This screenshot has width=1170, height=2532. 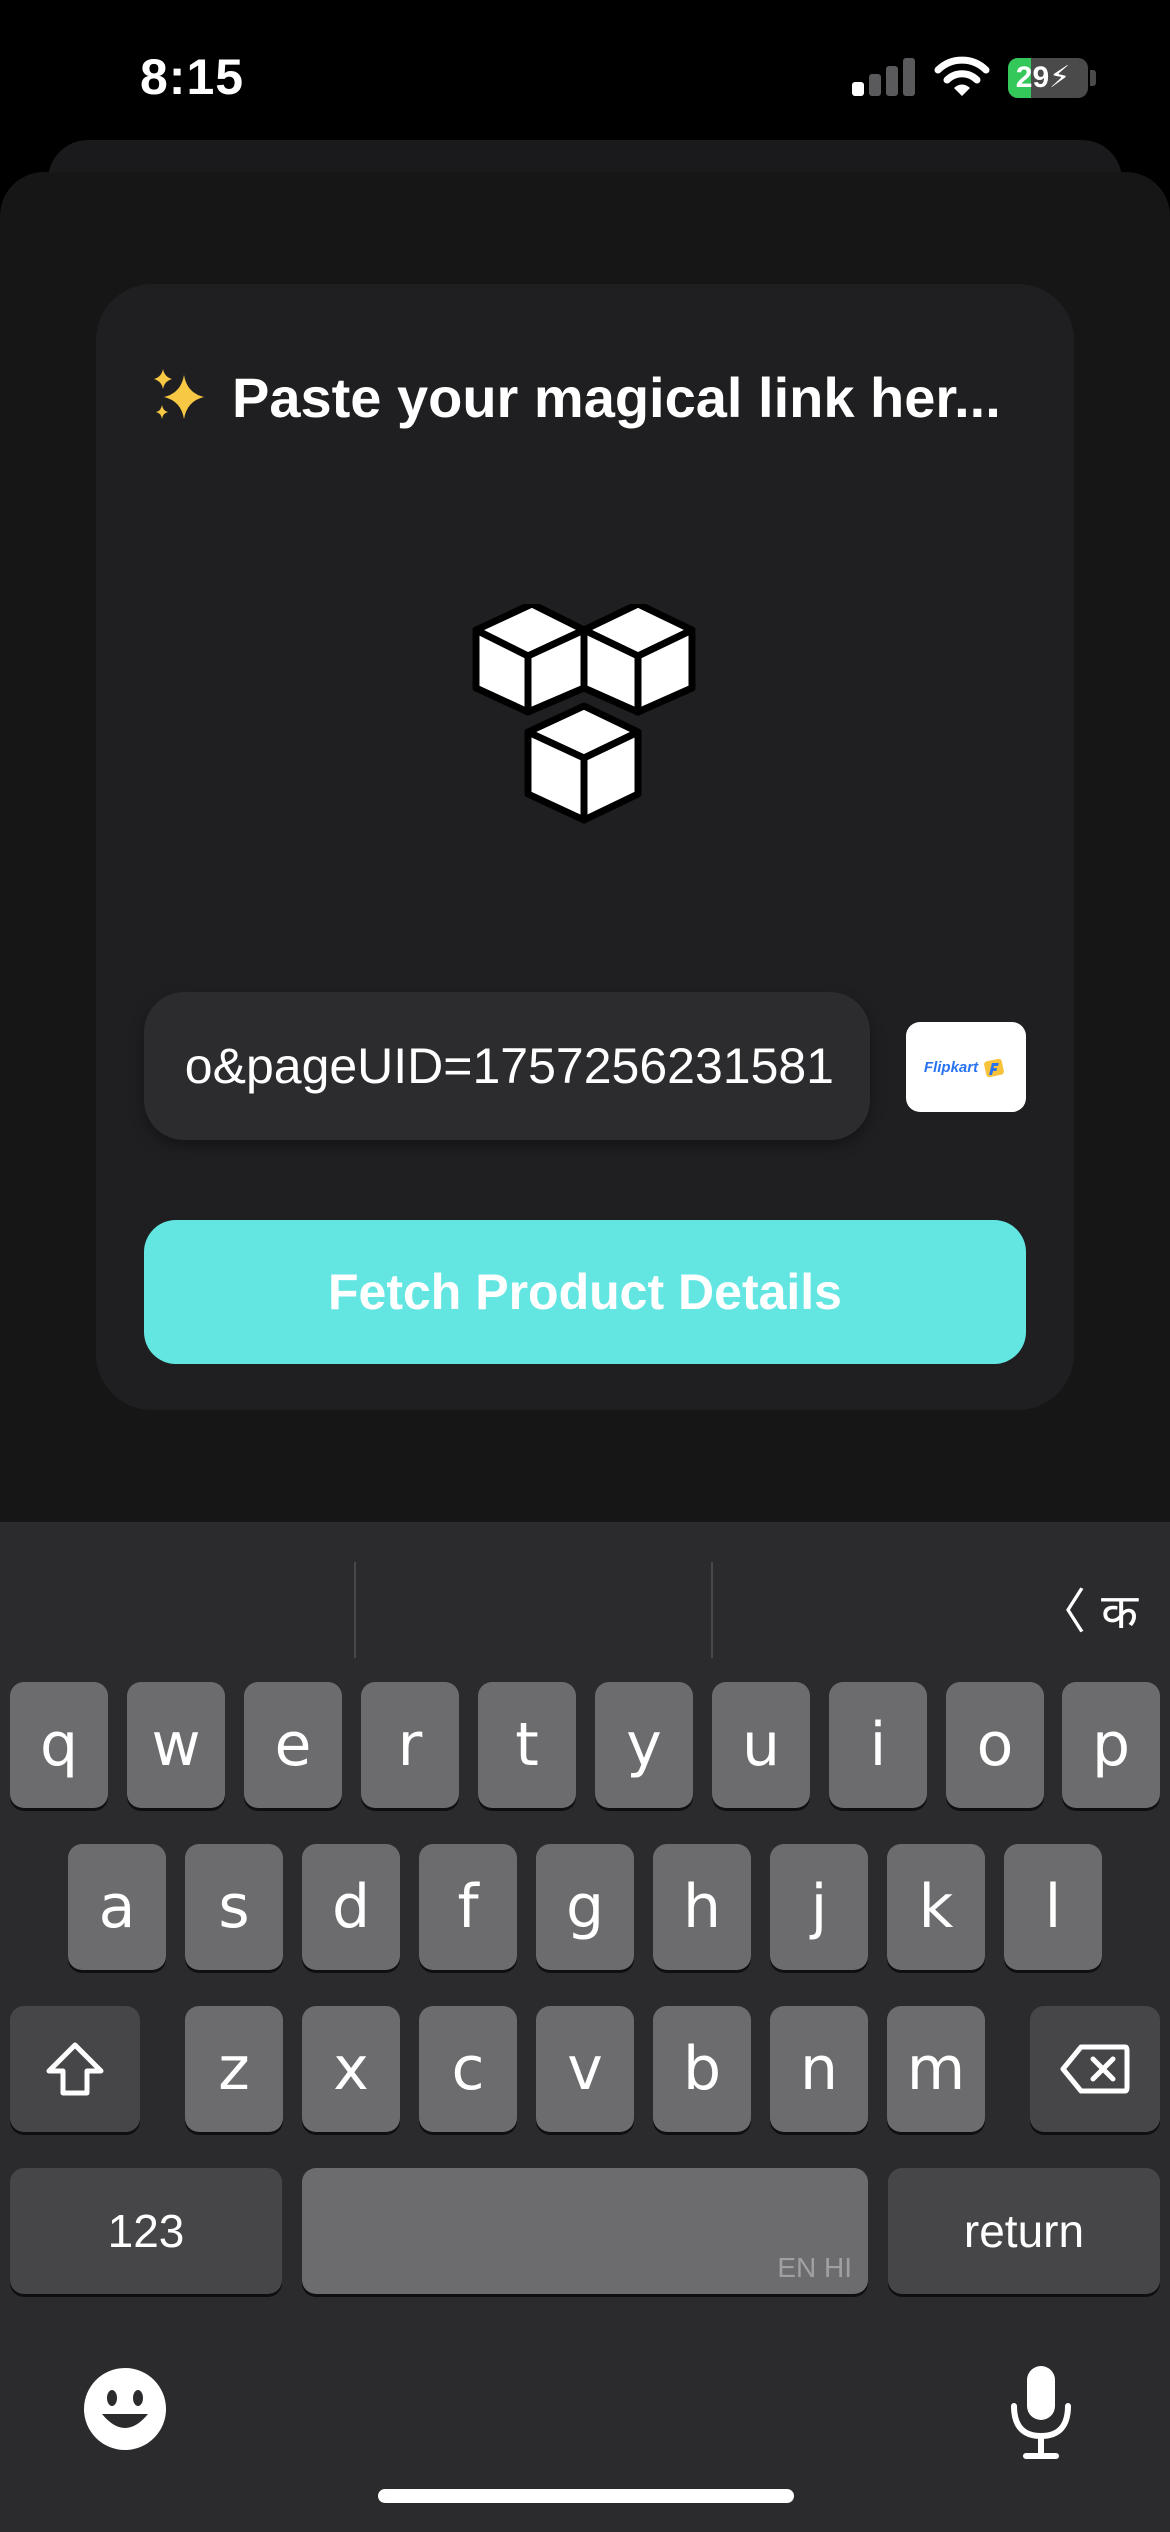 I want to click on status-bar: 8:15 29⚡, so click(x=585, y=75).